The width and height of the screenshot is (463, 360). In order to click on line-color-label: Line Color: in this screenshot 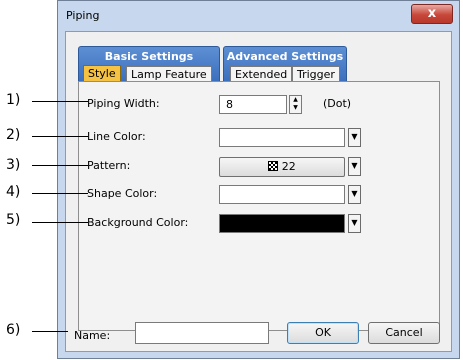, I will do `click(116, 136)`.